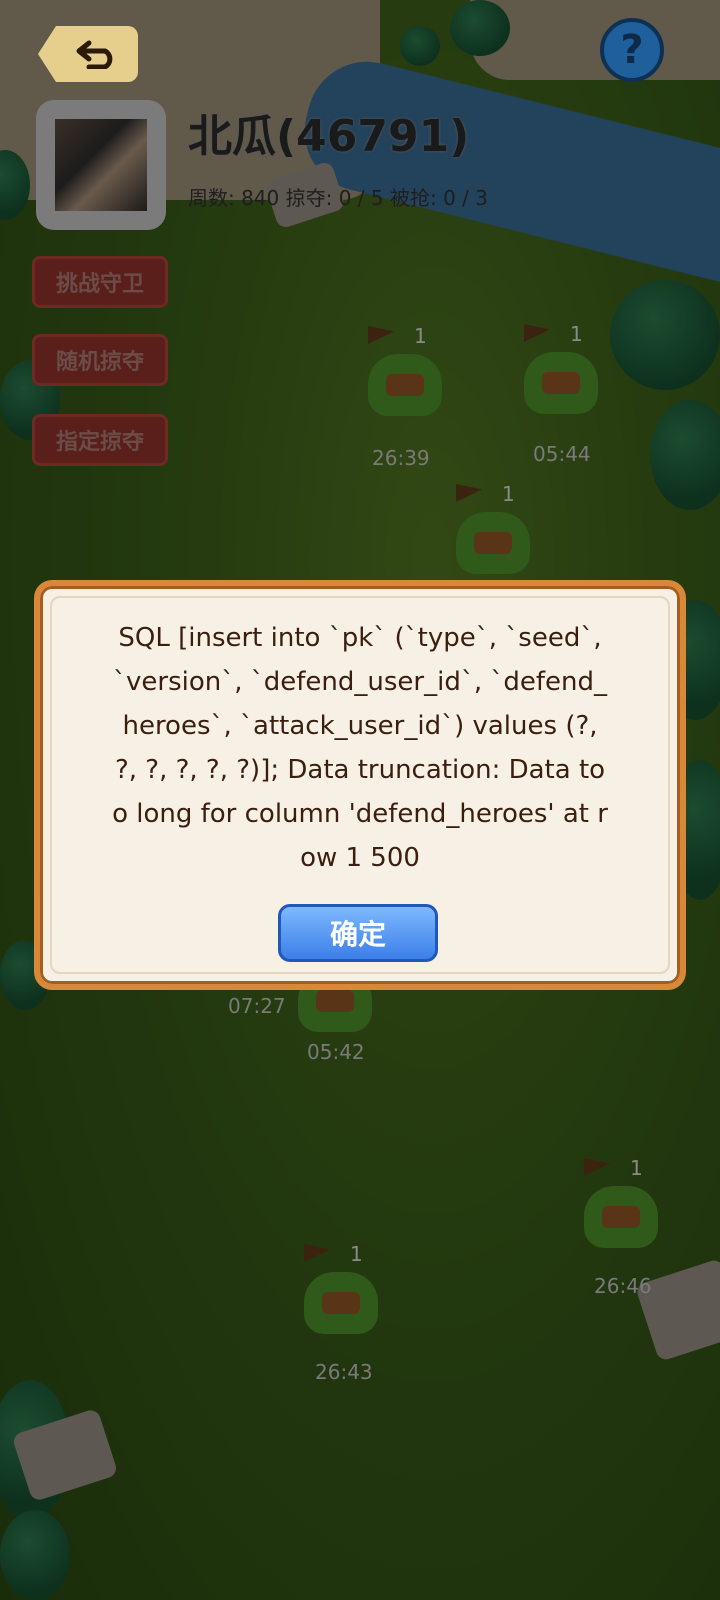 The height and width of the screenshot is (1600, 720). I want to click on back-button, so click(88, 54).